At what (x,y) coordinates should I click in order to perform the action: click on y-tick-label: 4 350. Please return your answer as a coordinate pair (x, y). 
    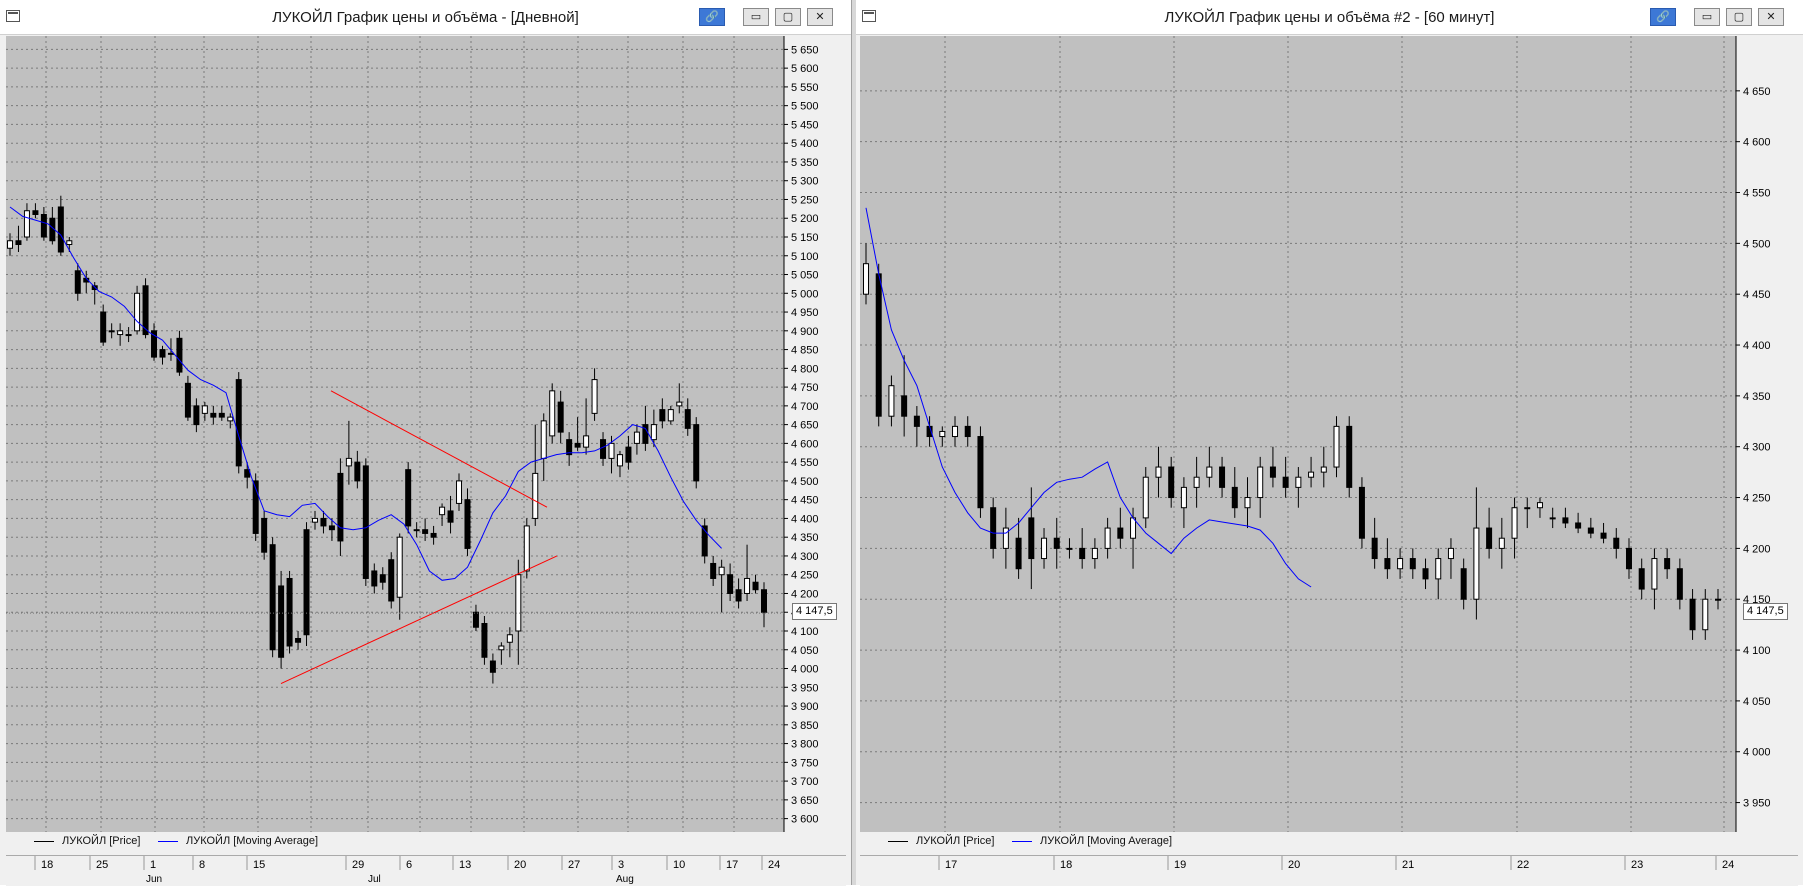
    Looking at the image, I should click on (1757, 397).